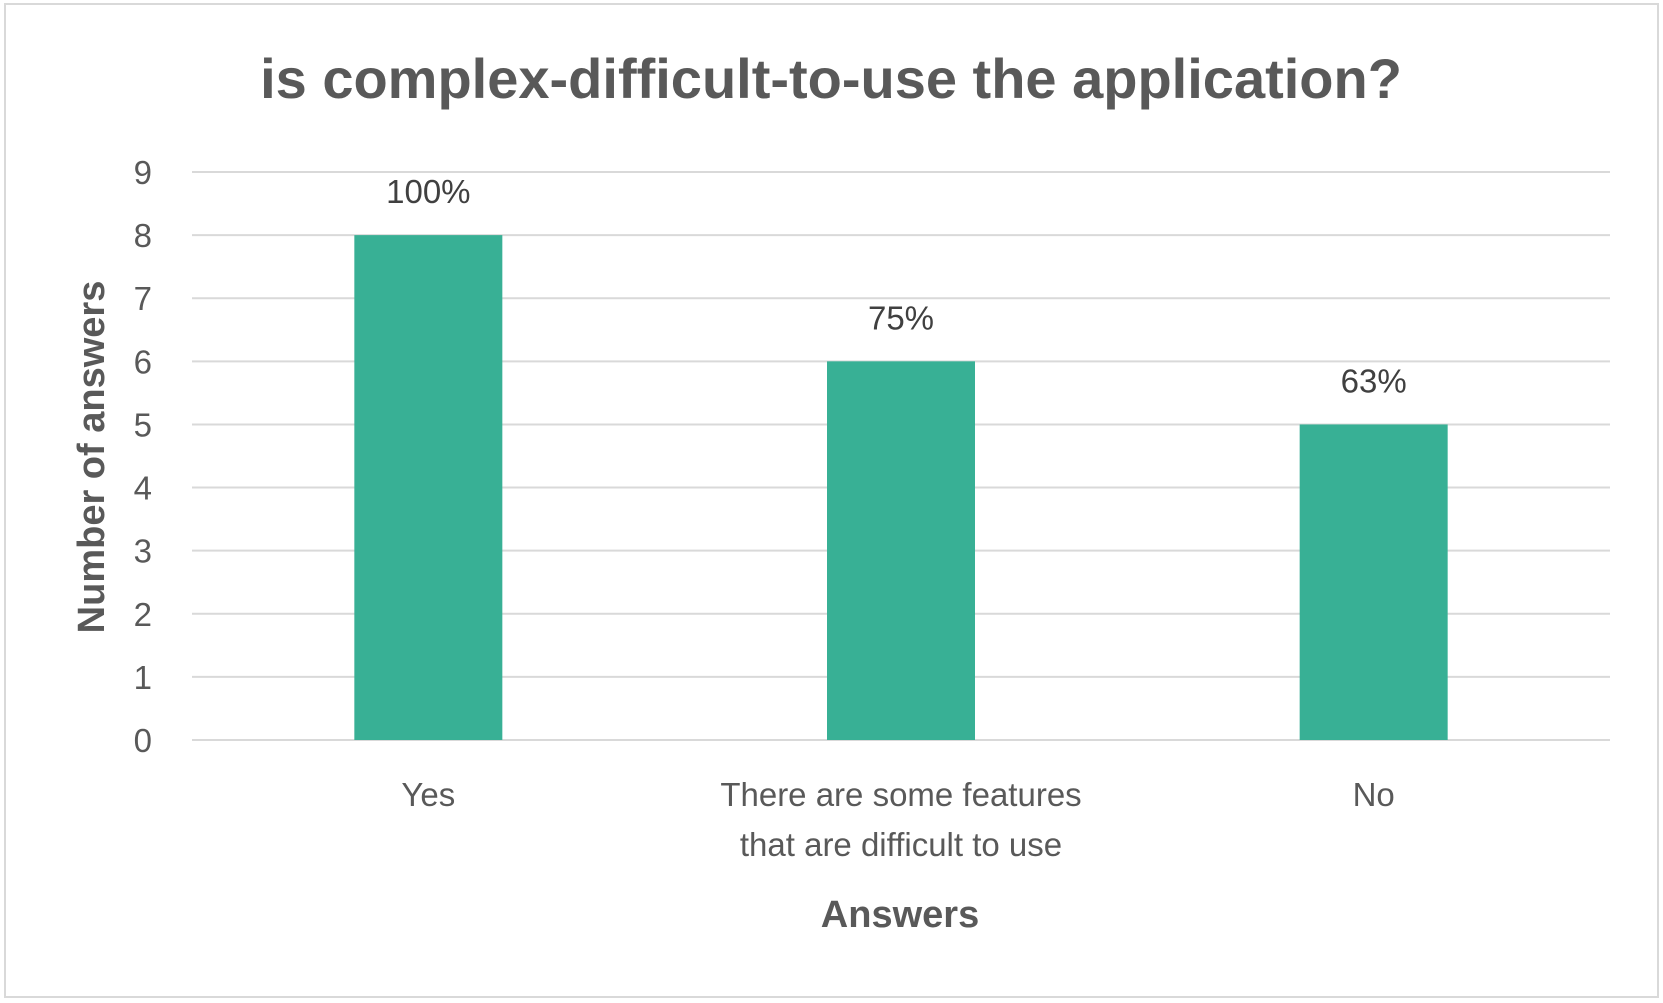  What do you see at coordinates (901, 844) in the screenshot?
I see `x-tick-label: that are difficult to use` at bounding box center [901, 844].